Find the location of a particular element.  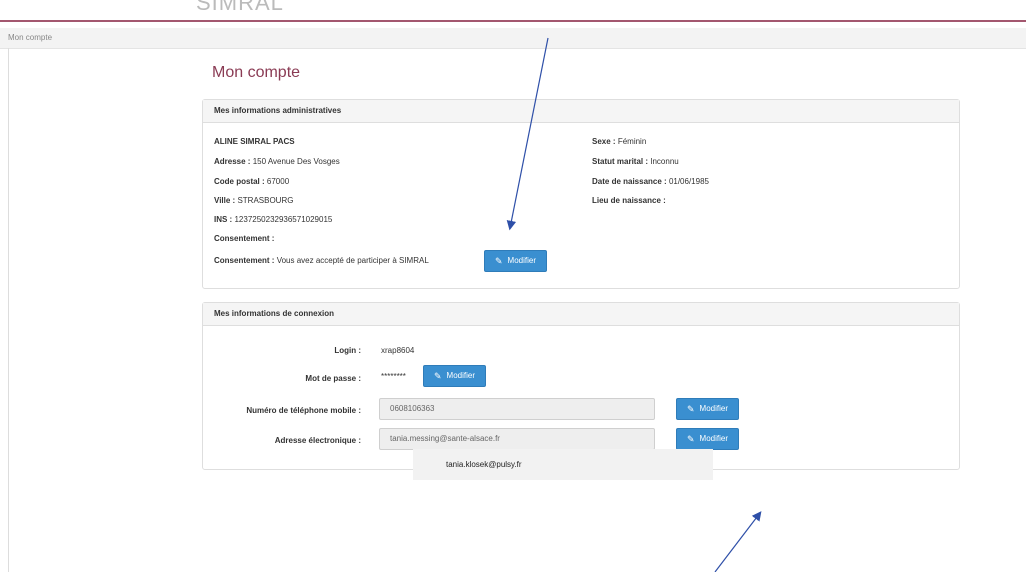

postal-row: Code postal : 67000 is located at coordinates (251, 181).